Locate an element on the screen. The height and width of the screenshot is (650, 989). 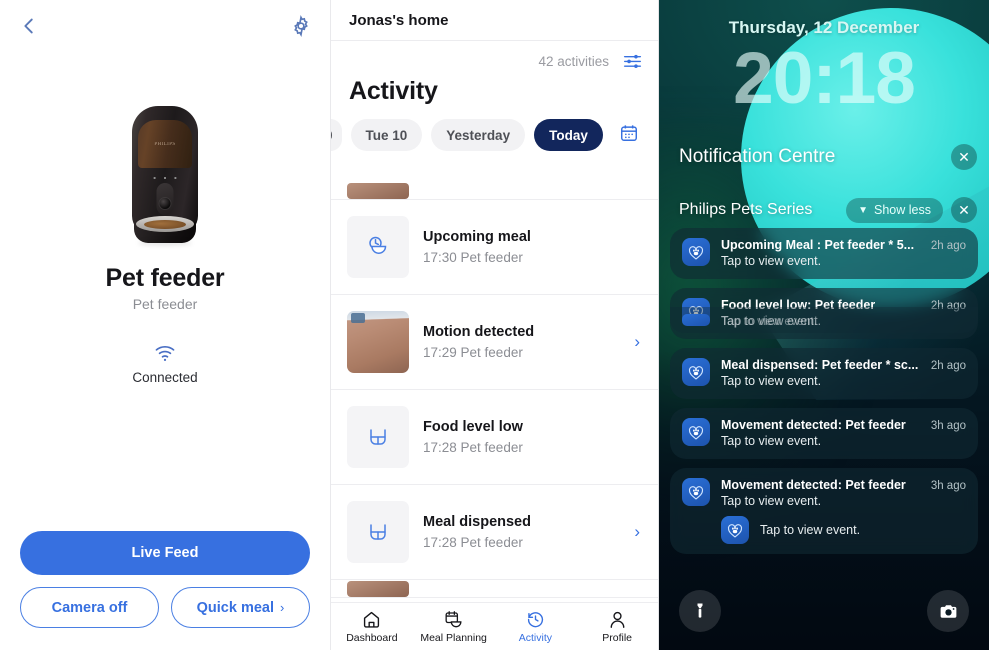
lockscreen-shortcuts is located at coordinates (824, 611).